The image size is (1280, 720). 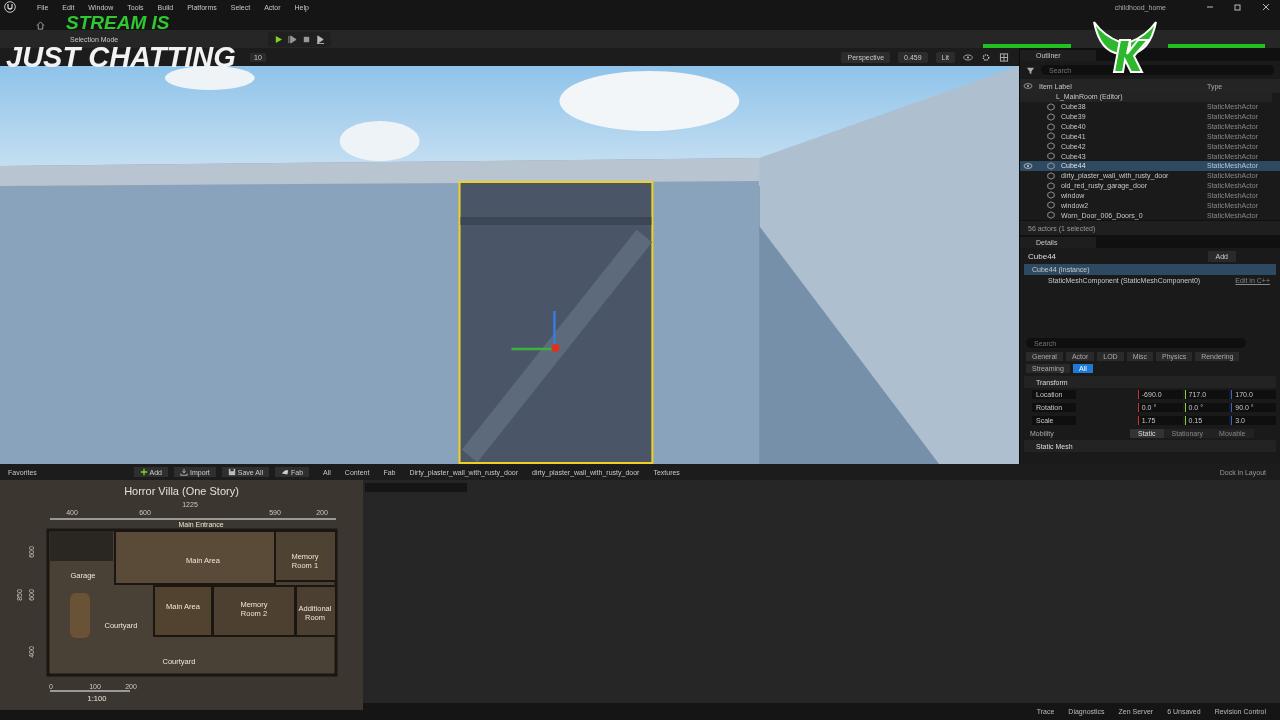 I want to click on floor-plan-title: Horror Villa (One Story), so click(x=181, y=491).